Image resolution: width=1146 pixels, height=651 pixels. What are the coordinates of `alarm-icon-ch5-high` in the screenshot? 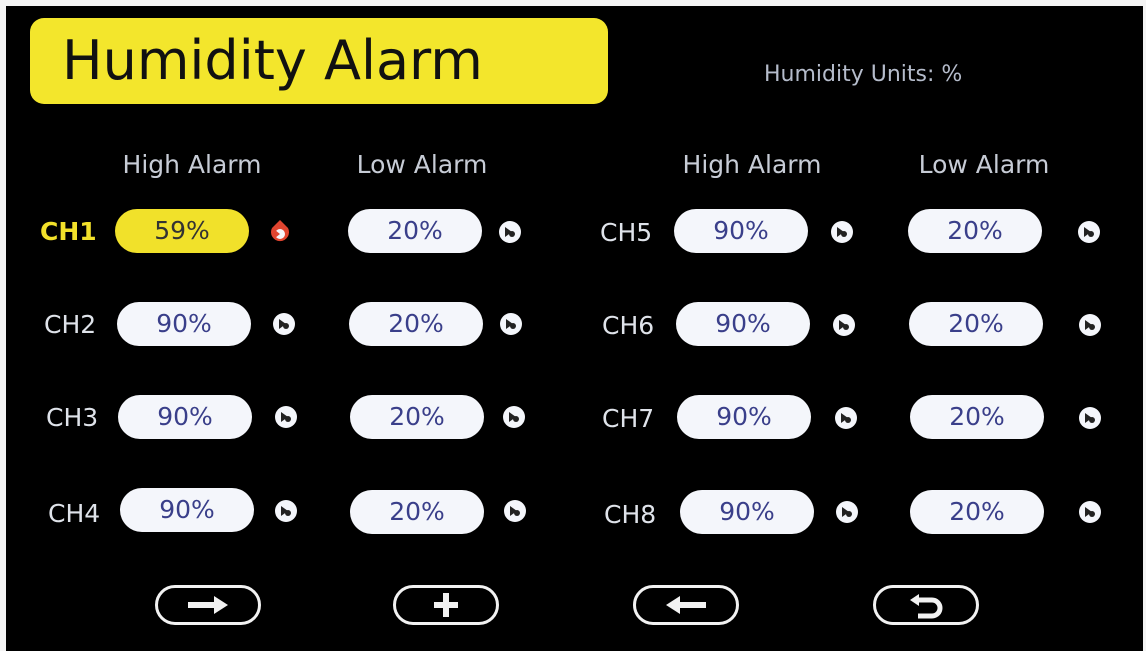 It's located at (842, 232).